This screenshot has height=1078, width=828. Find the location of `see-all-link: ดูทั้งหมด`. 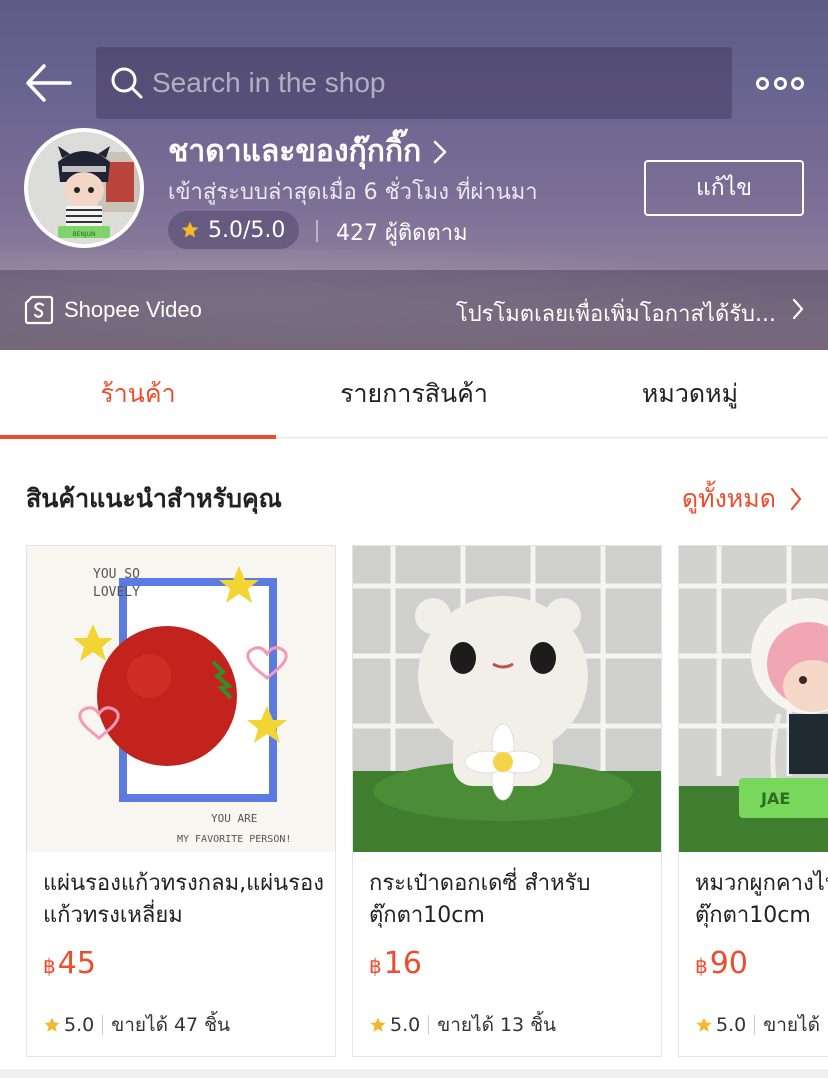

see-all-link: ดูทั้งหมด is located at coordinates (742, 499).